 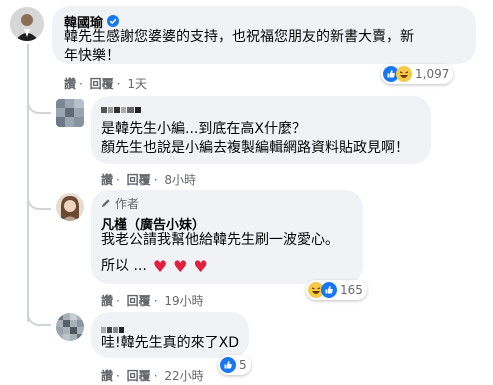 What do you see at coordinates (183, 376) in the screenshot?
I see `timestamp: 22小時` at bounding box center [183, 376].